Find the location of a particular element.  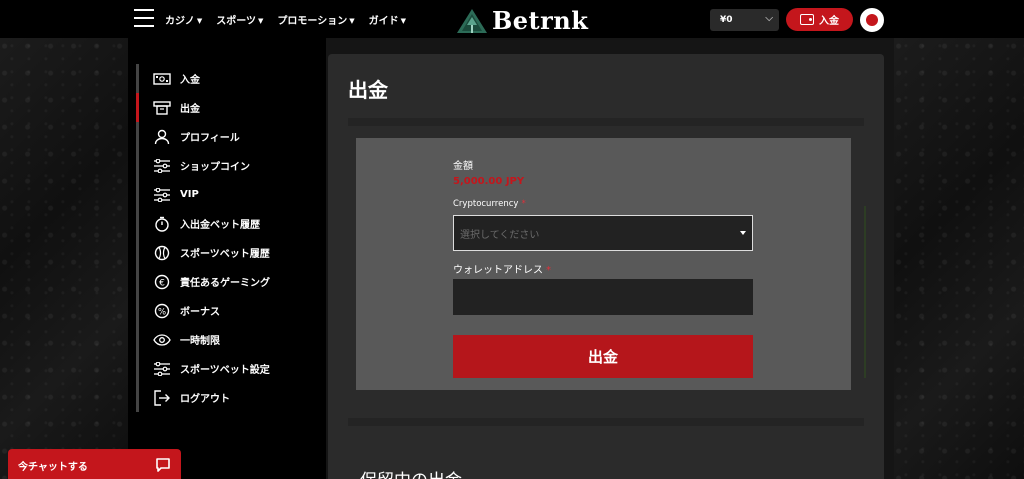

withdraw-submit-label: 出金 is located at coordinates (602, 357).